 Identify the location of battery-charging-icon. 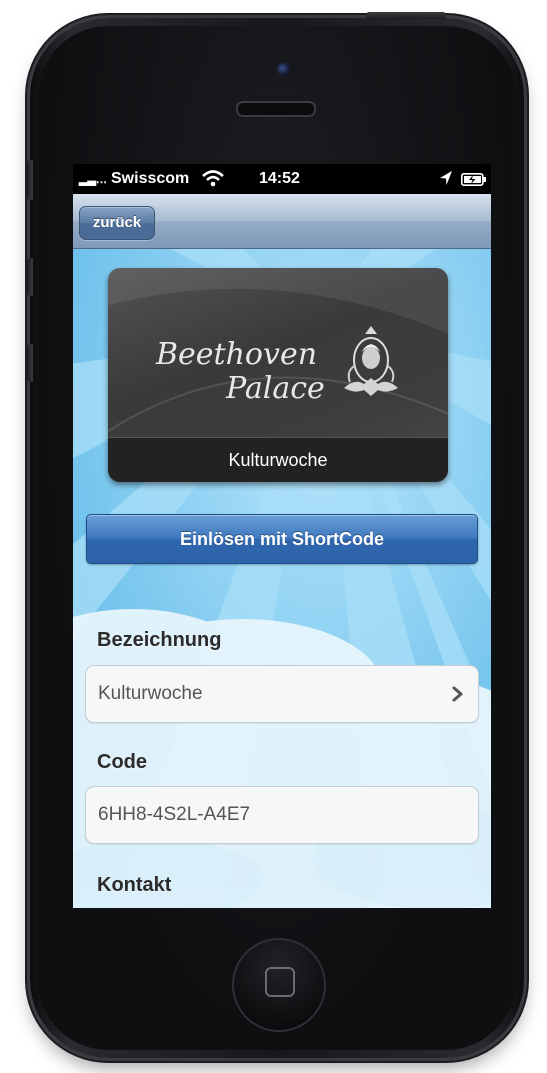
(474, 182).